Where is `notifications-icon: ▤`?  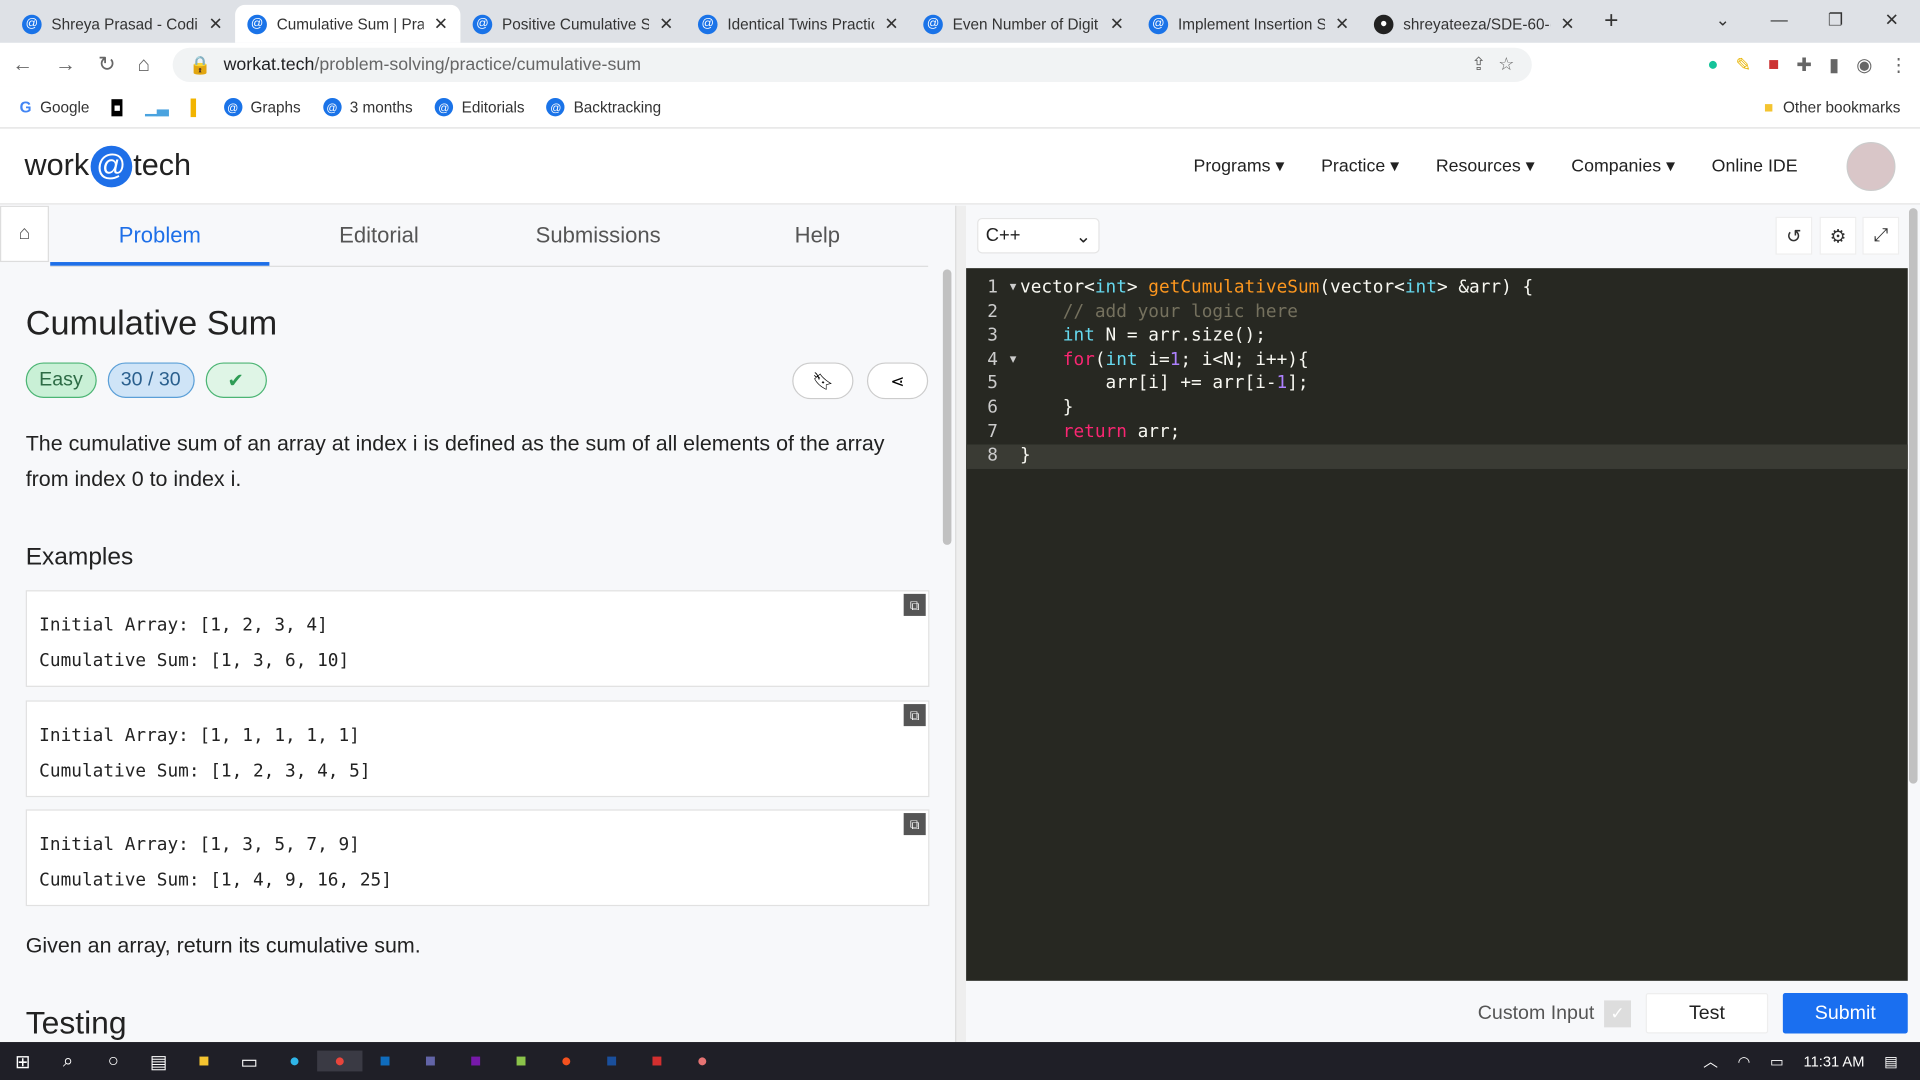
notifications-icon: ▤ is located at coordinates (1891, 1060).